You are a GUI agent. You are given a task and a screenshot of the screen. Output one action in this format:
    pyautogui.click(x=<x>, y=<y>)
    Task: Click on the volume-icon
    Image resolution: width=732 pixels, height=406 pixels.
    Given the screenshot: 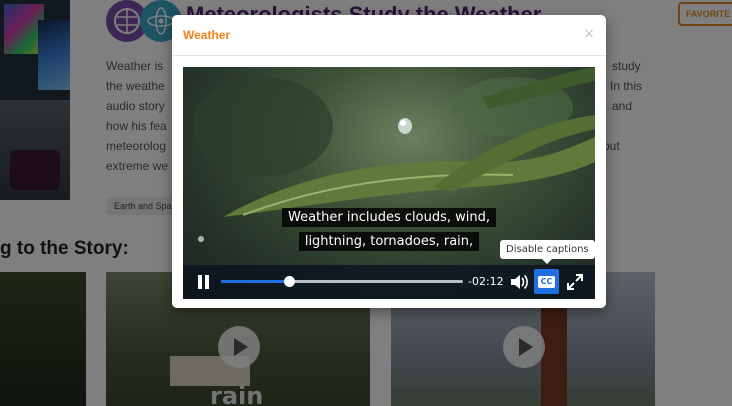 What is the action you would take?
    pyautogui.click(x=519, y=282)
    